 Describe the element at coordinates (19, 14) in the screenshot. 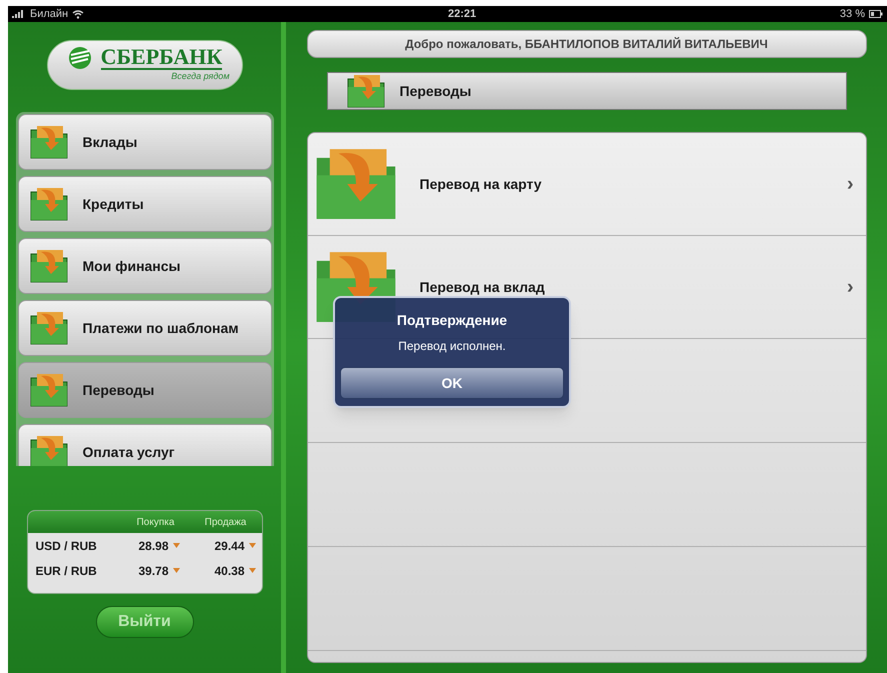

I see `signal-icon` at that location.